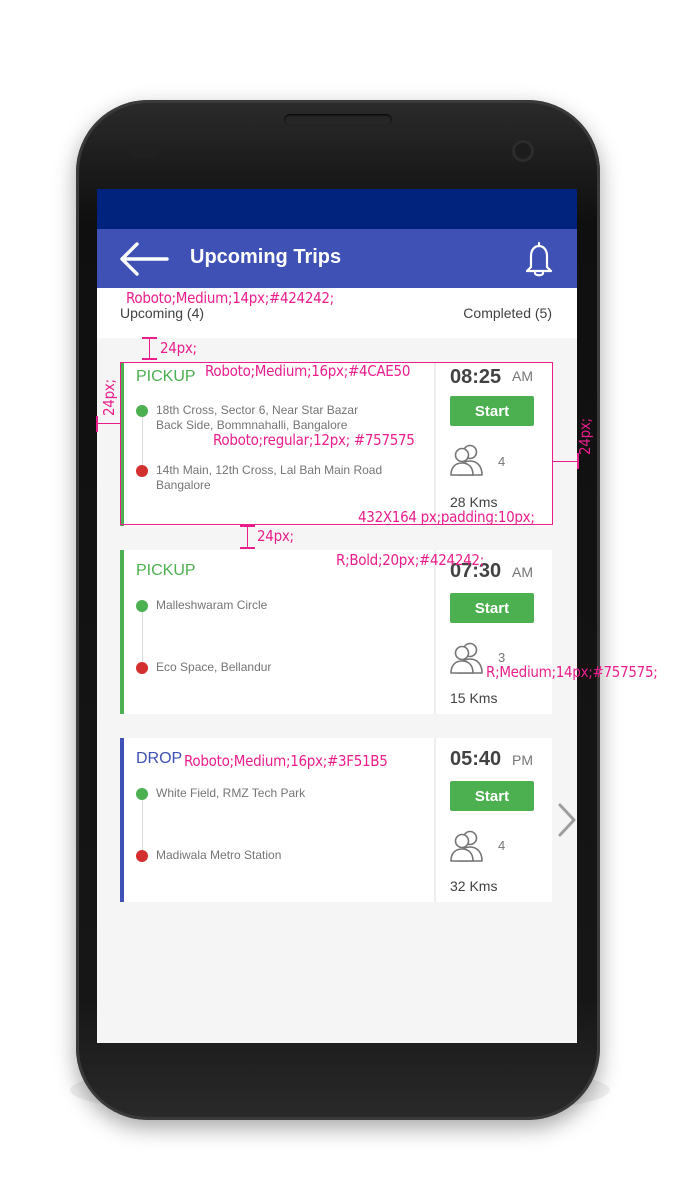 The image size is (700, 1200). I want to click on notifications-button, so click(539, 259).